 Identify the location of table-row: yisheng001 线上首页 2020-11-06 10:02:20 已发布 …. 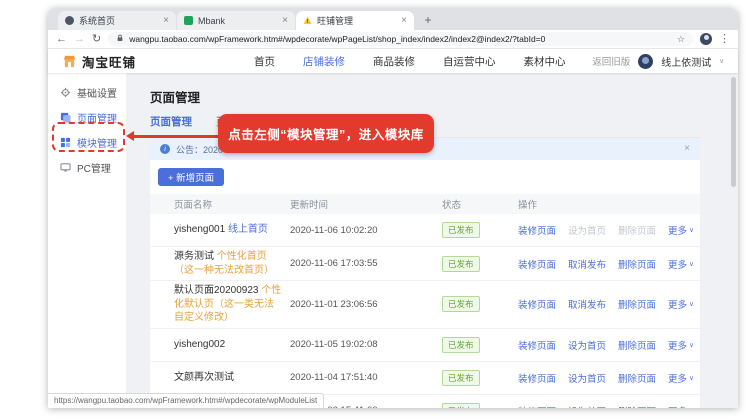
(425, 230).